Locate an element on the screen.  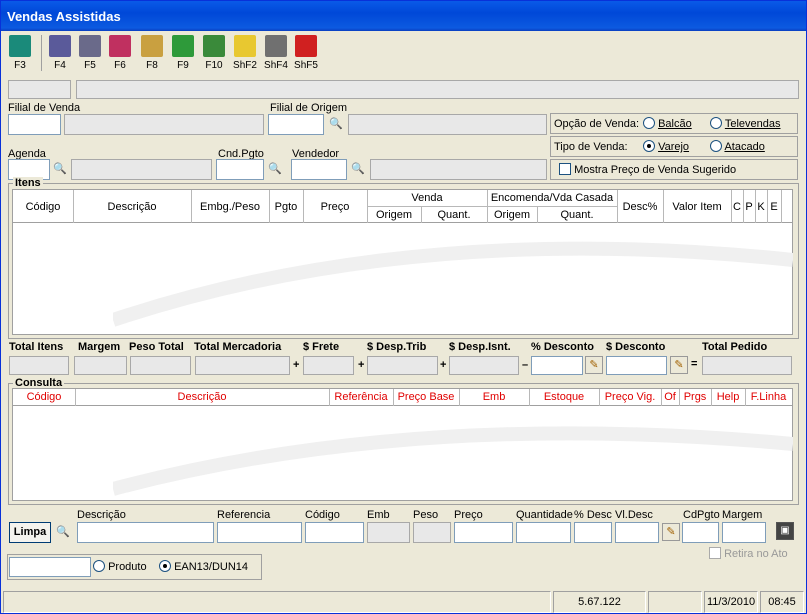
preco-input is located at coordinates (483, 532).